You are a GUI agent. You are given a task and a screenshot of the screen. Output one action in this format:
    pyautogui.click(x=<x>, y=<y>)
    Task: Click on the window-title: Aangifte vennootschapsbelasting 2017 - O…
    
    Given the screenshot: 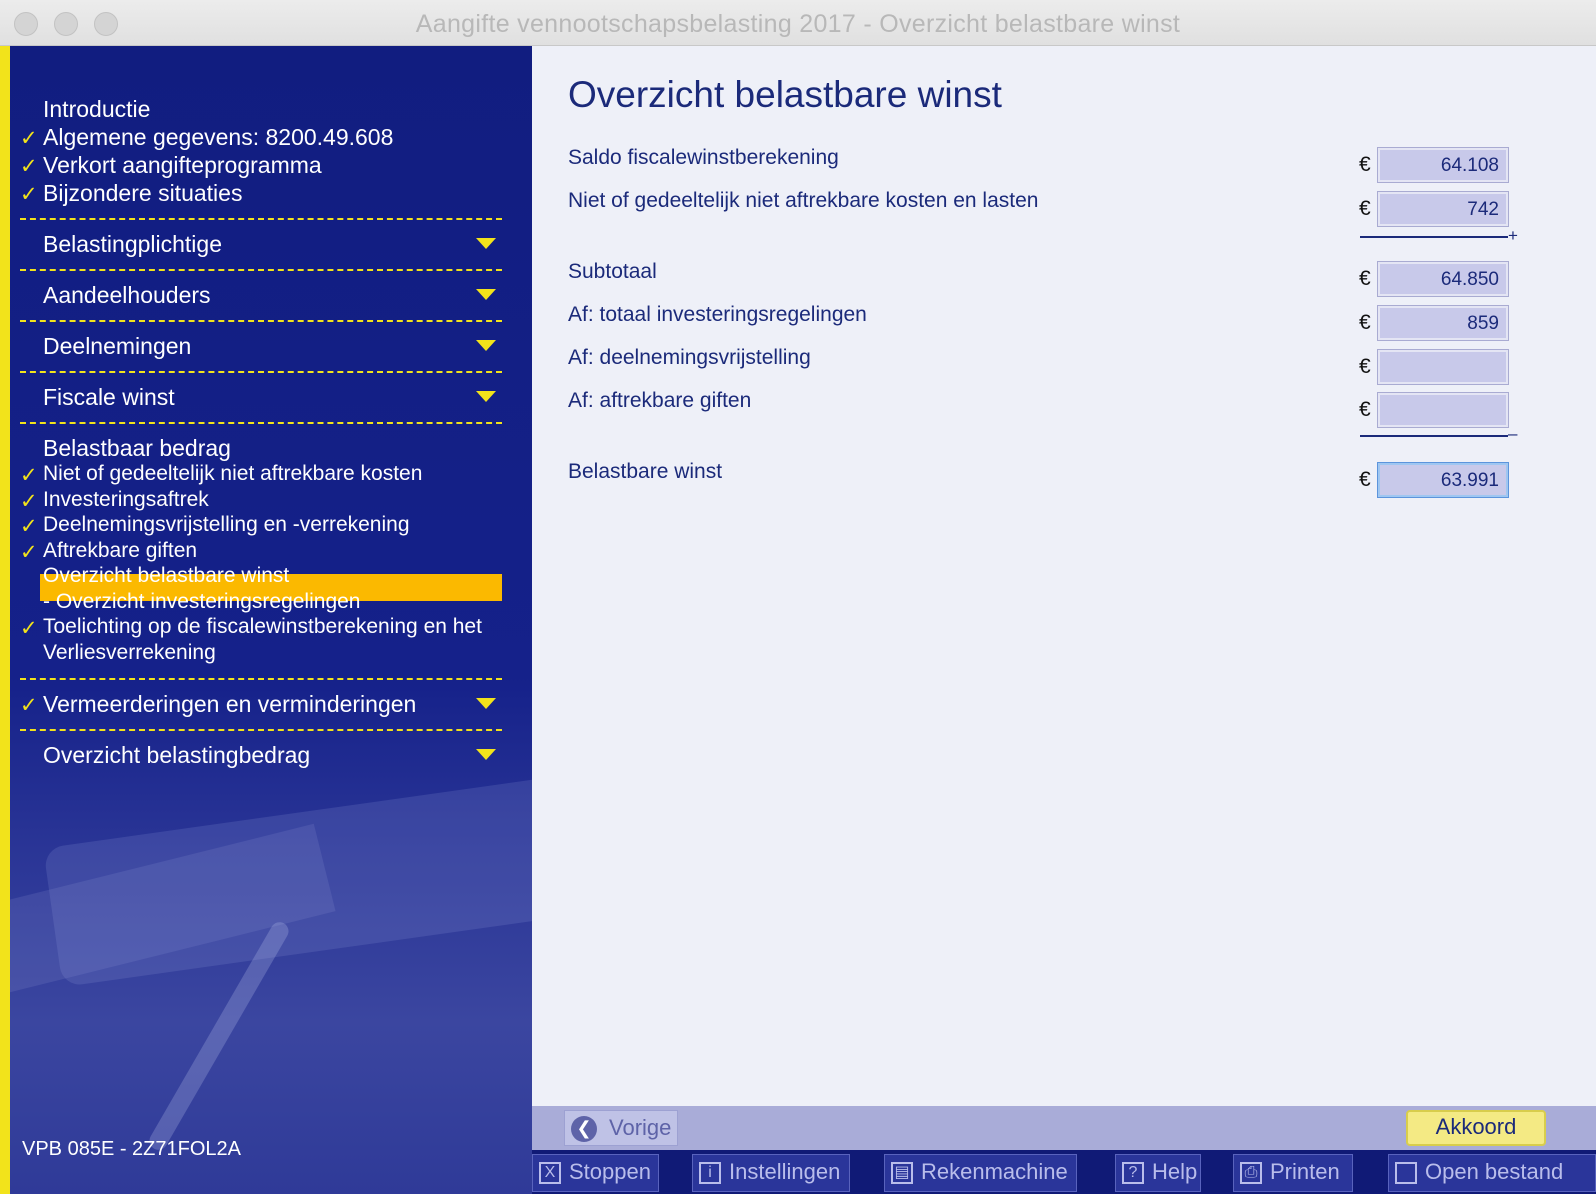 What is the action you would take?
    pyautogui.click(x=798, y=24)
    